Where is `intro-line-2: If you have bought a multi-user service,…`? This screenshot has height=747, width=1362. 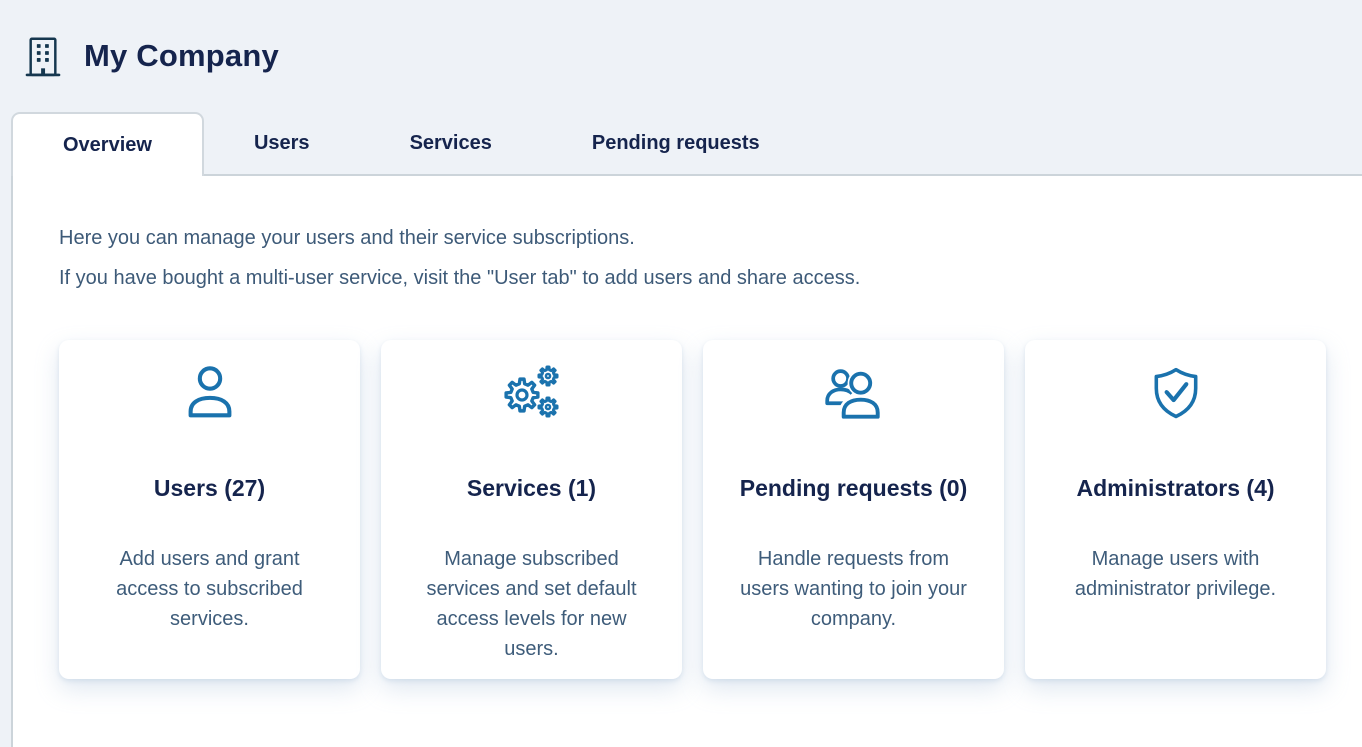 intro-line-2: If you have bought a multi-user service,… is located at coordinates (460, 278).